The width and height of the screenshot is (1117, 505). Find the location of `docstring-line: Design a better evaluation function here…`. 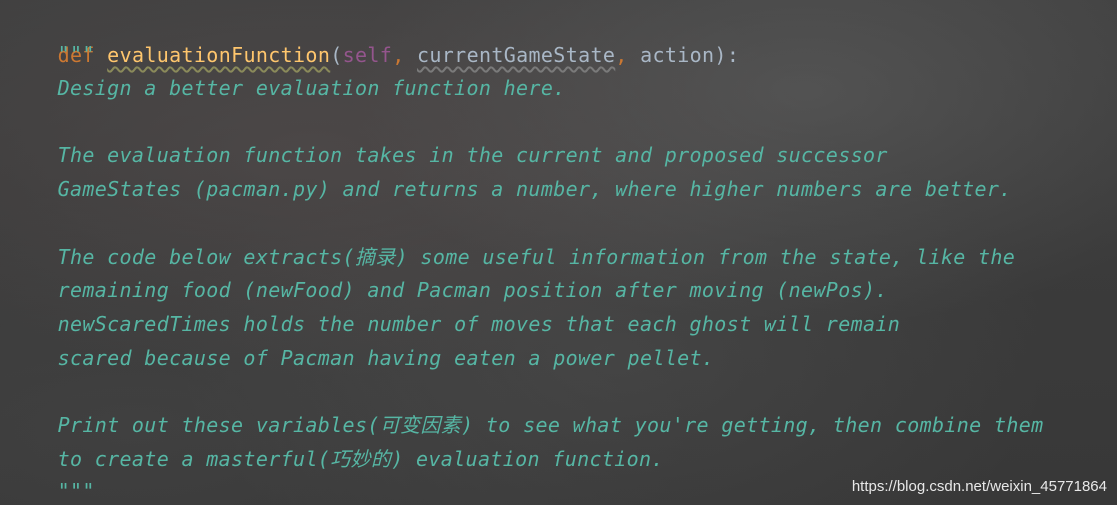

docstring-line: Design a better evaluation function here… is located at coordinates (287, 88).